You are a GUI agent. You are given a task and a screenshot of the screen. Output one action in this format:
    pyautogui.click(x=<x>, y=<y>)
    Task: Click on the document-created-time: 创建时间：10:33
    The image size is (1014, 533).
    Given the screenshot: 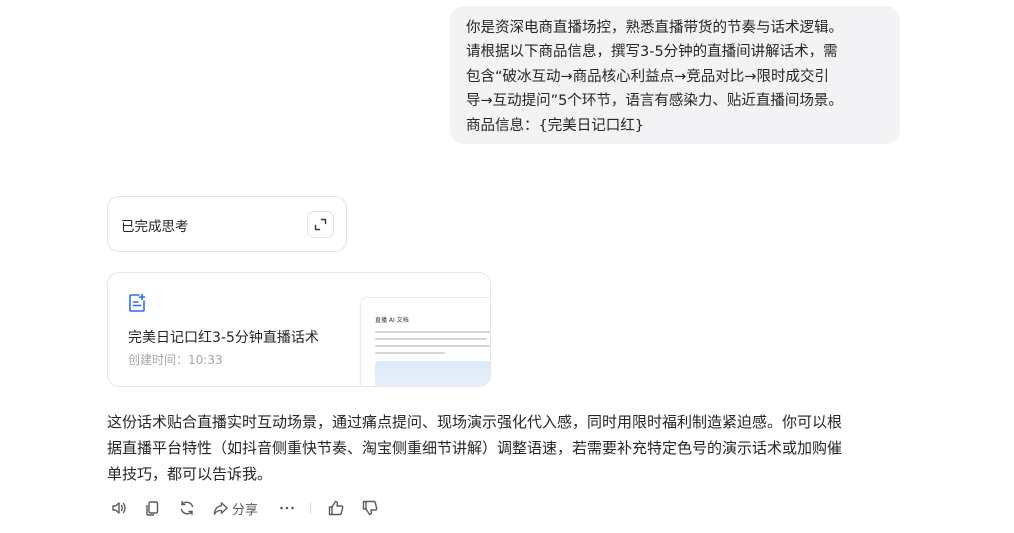 What is the action you would take?
    pyautogui.click(x=175, y=359)
    